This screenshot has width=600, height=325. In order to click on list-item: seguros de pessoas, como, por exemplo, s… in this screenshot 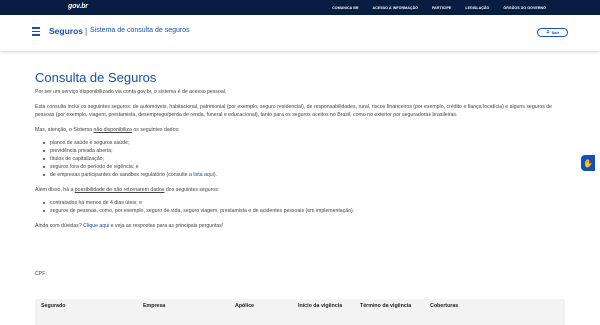, I will do `click(304, 211)`.